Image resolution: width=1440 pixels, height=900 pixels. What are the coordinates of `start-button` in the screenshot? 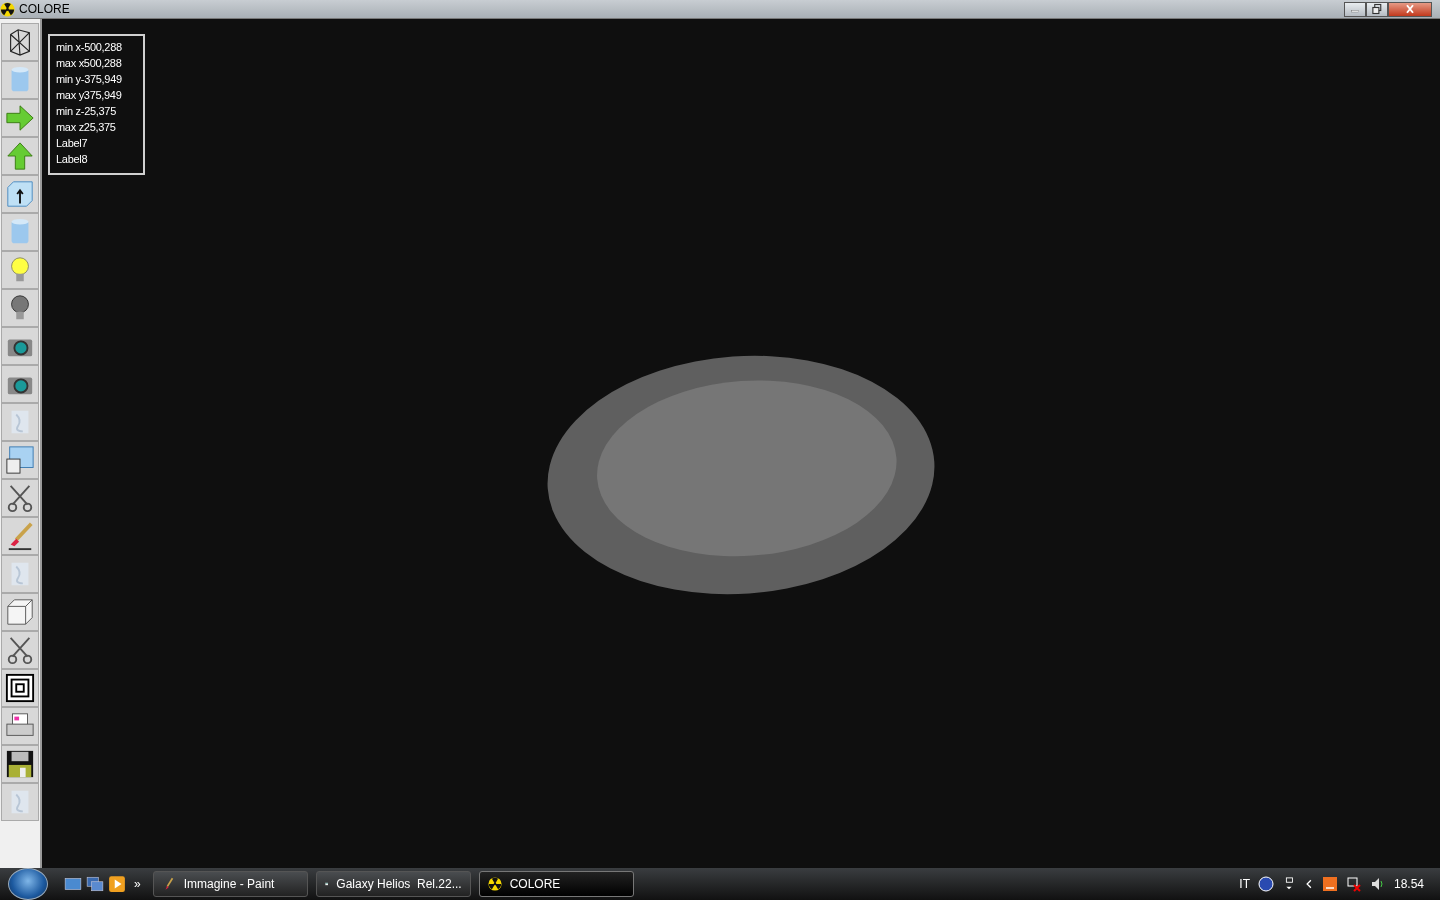 It's located at (28, 884).